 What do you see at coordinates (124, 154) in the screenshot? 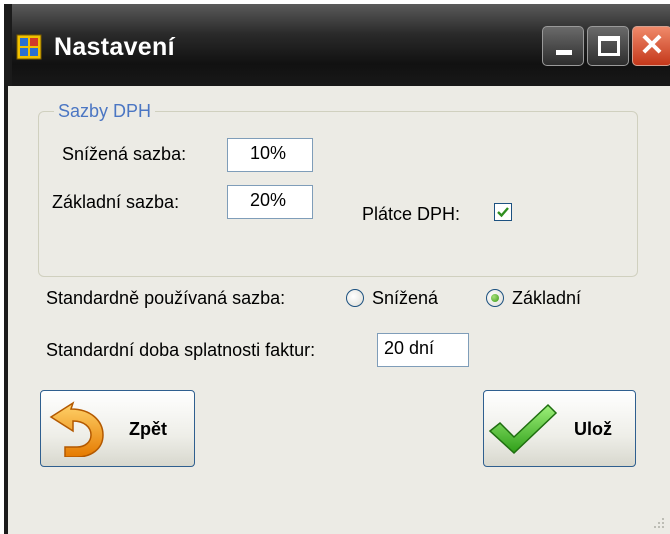
I see `reduced-rate-label: Snížená sazba:` at bounding box center [124, 154].